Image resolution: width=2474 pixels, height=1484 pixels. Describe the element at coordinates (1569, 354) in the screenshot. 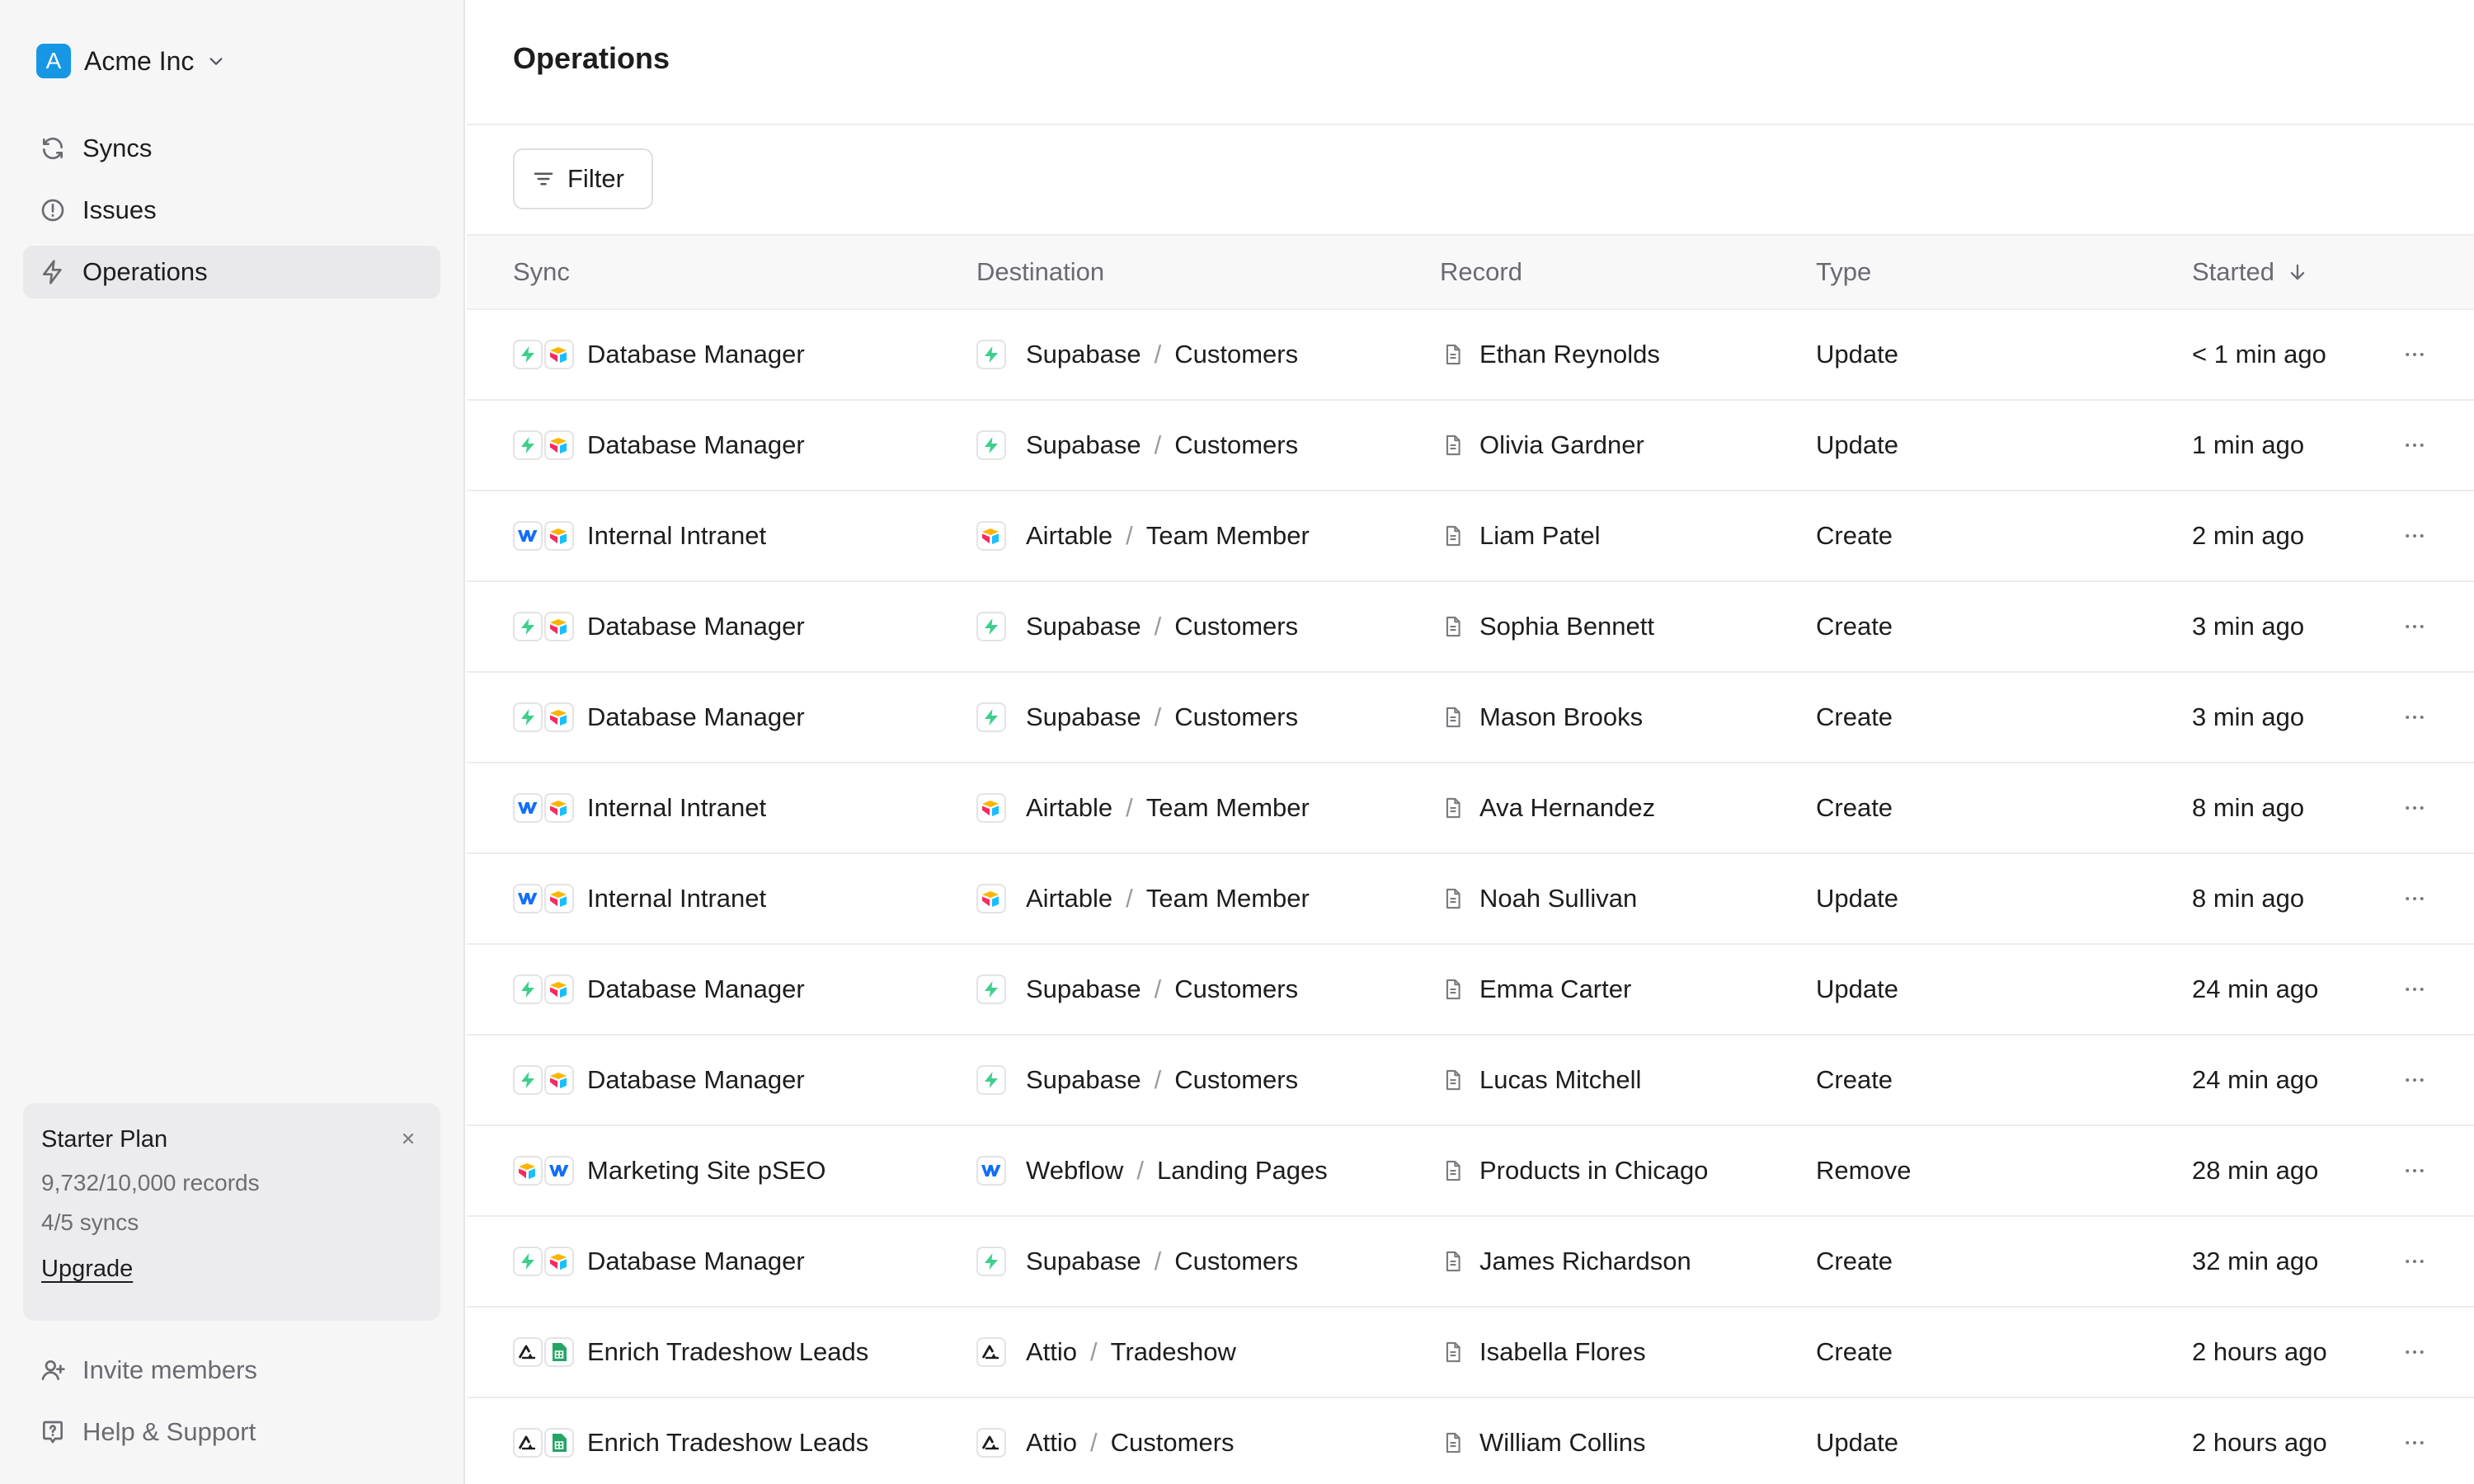

I see `record-name: Ethan Reynolds` at that location.